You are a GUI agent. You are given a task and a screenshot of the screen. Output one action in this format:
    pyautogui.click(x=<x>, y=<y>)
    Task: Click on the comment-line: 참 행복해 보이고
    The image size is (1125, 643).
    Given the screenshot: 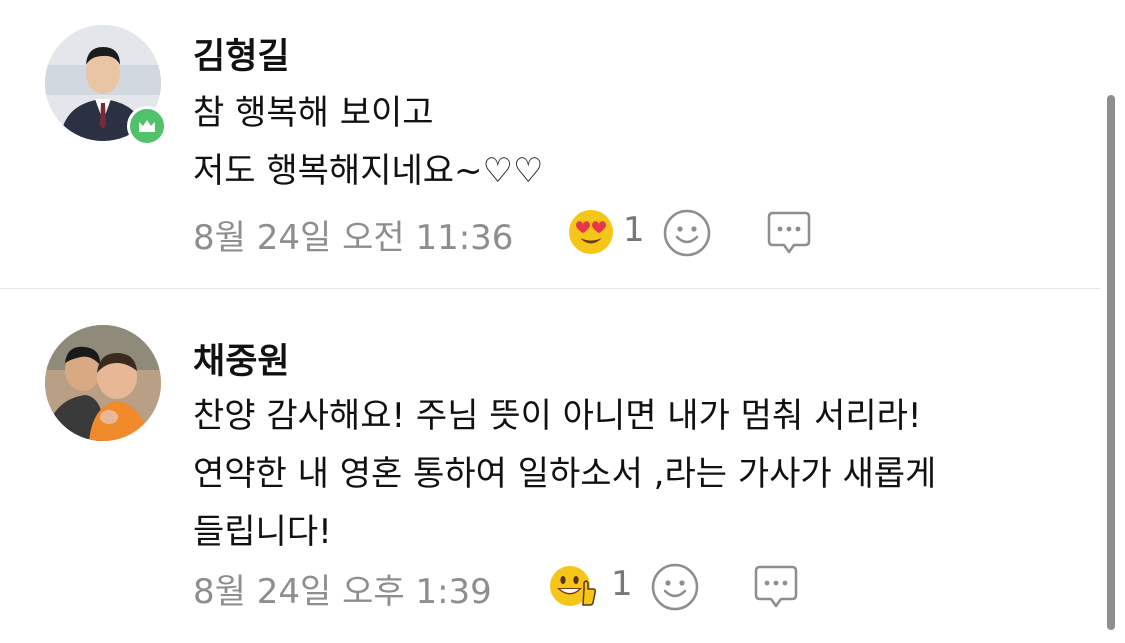 What is the action you would take?
    pyautogui.click(x=313, y=113)
    